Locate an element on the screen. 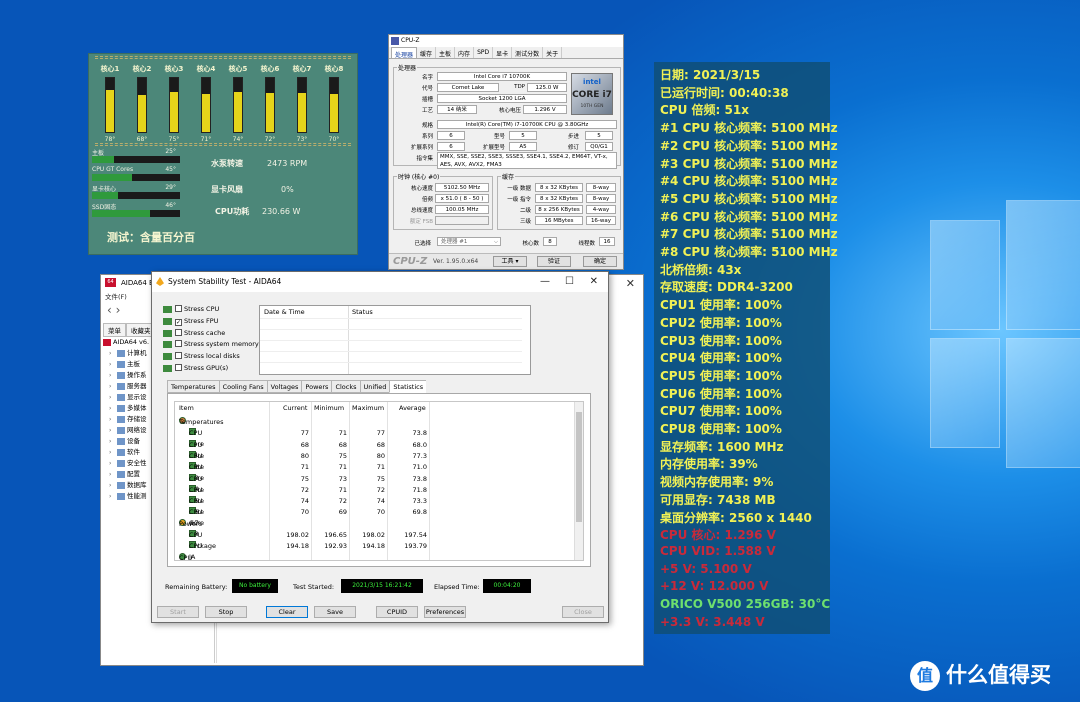  sensor-tab: Temperatures is located at coordinates (193, 386).